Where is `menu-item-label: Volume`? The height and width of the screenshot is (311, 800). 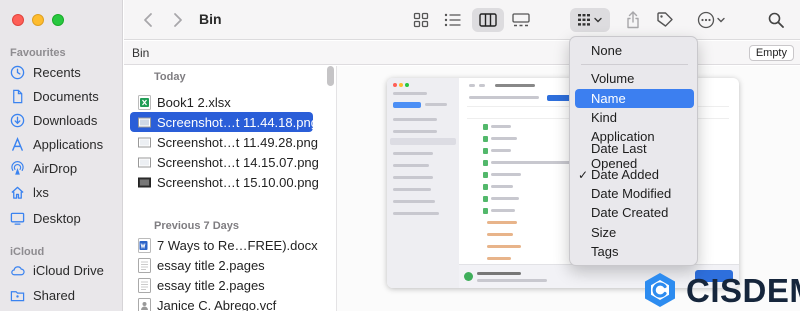 menu-item-label: Volume is located at coordinates (613, 78).